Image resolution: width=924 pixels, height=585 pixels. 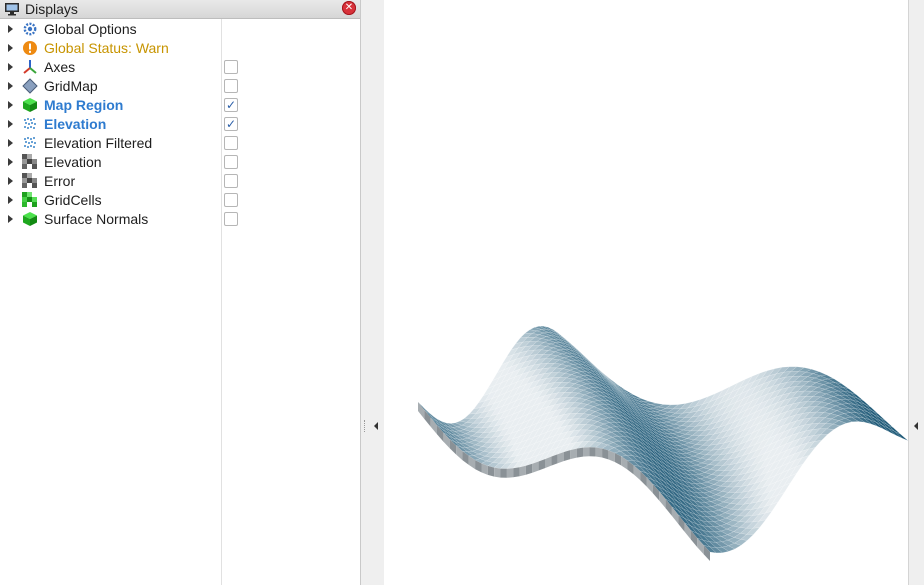 What do you see at coordinates (73, 200) in the screenshot?
I see `display-item-label: GridCells` at bounding box center [73, 200].